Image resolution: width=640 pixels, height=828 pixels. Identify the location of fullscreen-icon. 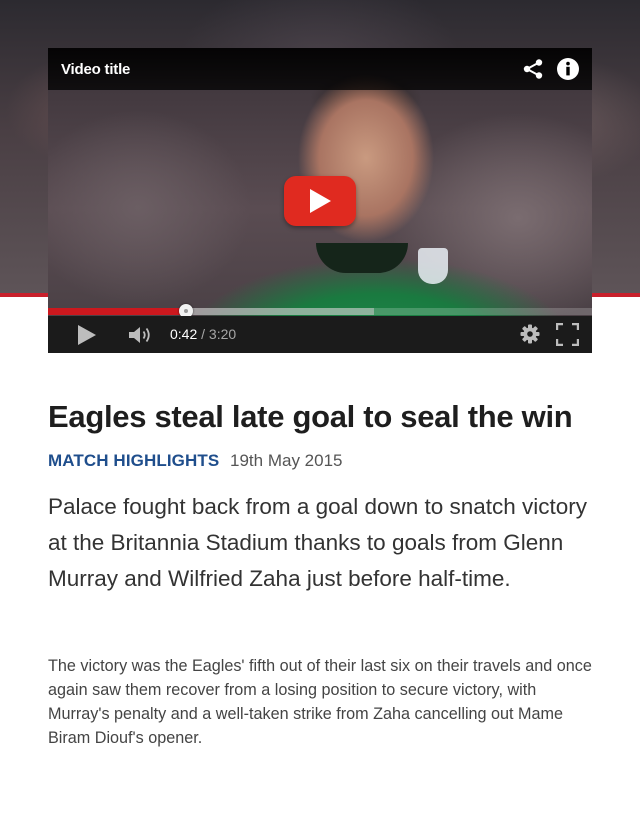
(567, 334).